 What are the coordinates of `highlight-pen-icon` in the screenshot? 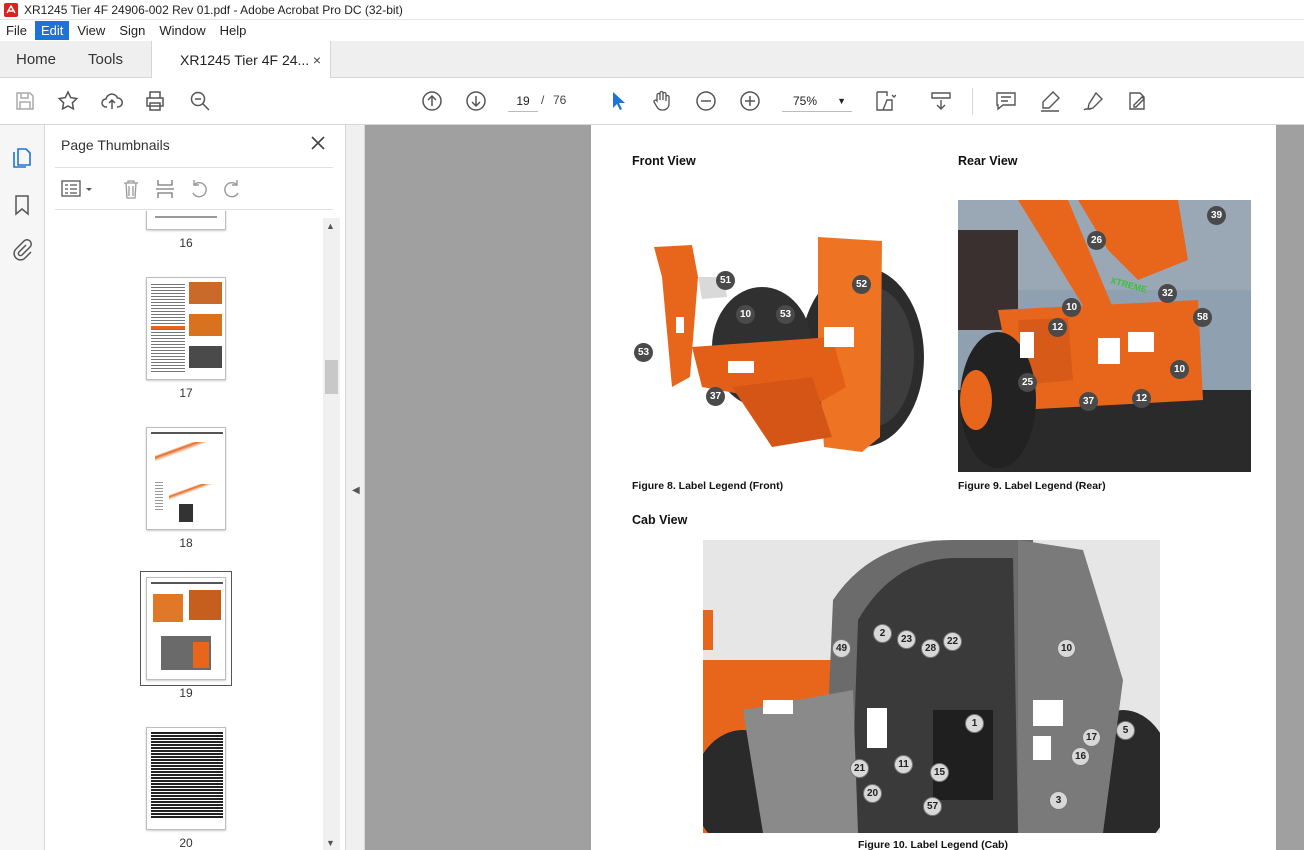 It's located at (1050, 101).